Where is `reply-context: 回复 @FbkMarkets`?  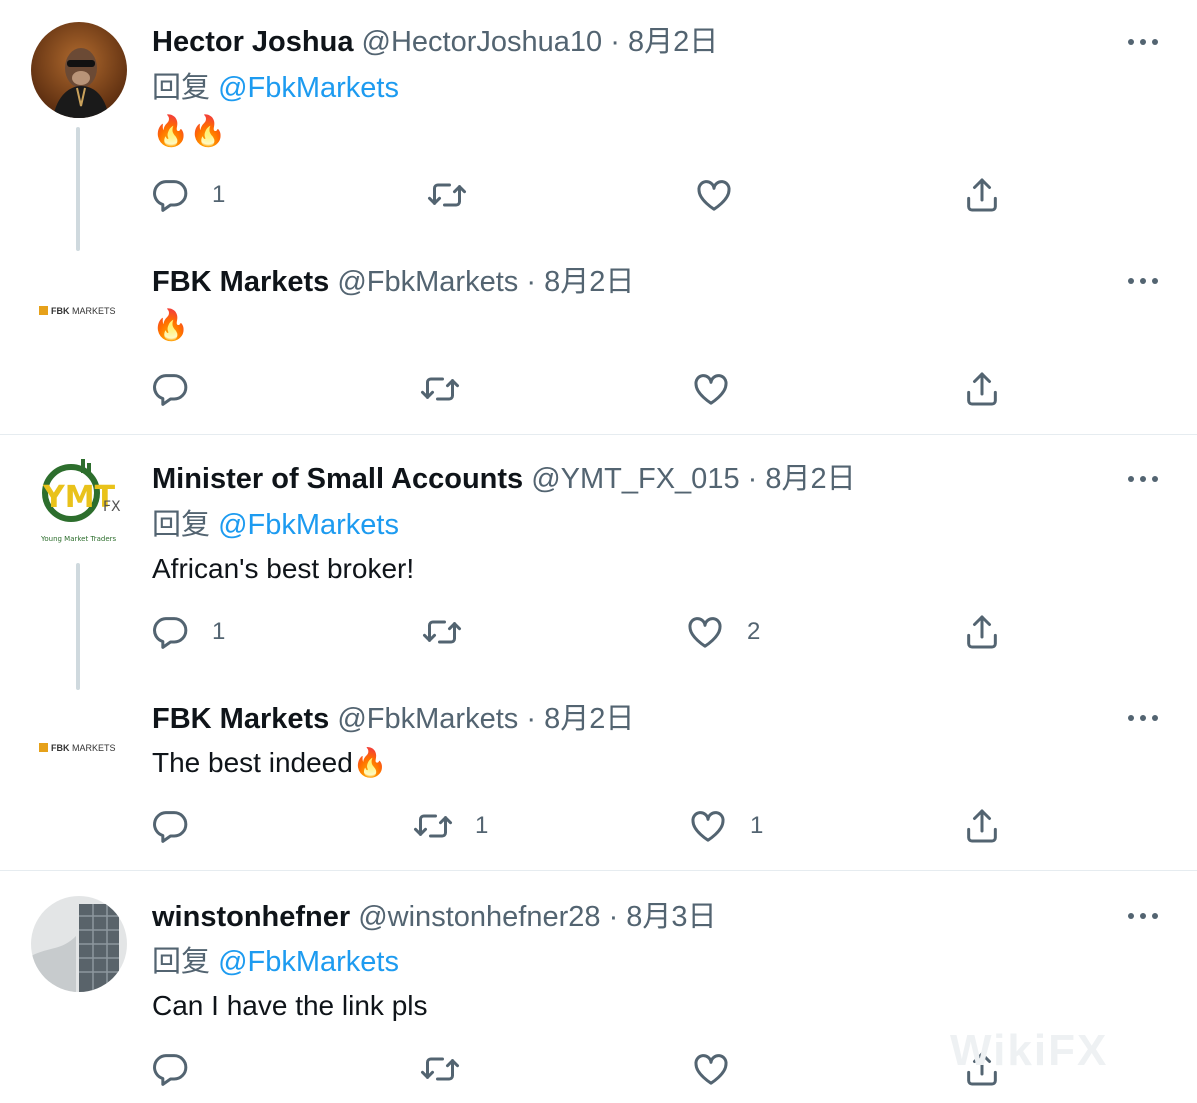 reply-context: 回复 @FbkMarkets is located at coordinates (275, 962).